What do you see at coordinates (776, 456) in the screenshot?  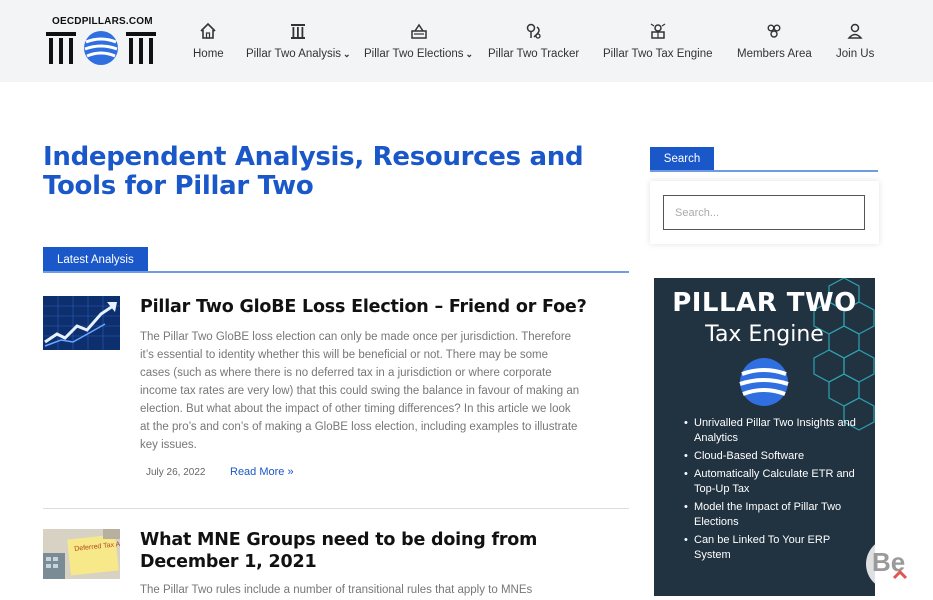 I see `ad-feature-item: Cloud-Based Software` at bounding box center [776, 456].